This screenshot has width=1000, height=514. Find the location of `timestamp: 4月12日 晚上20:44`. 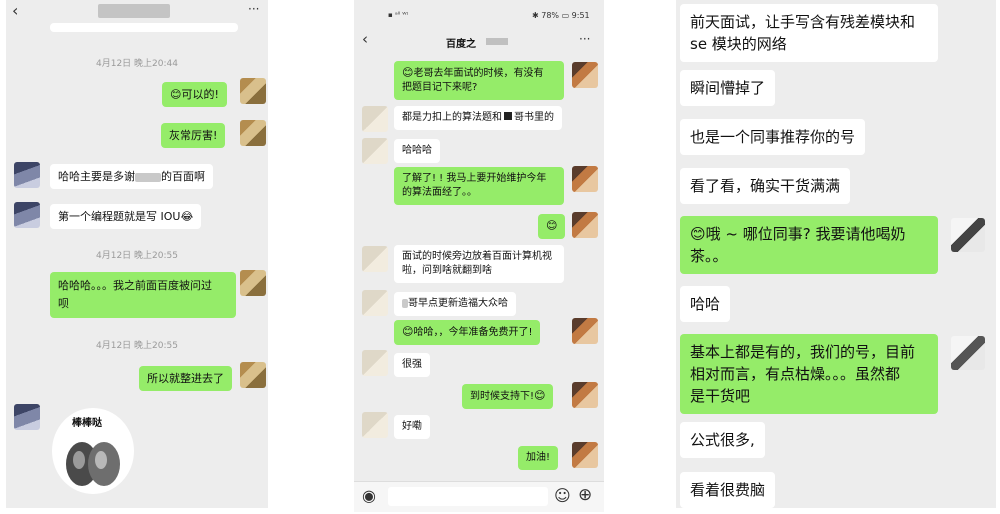

timestamp: 4月12日 晚上20:44 is located at coordinates (137, 64).